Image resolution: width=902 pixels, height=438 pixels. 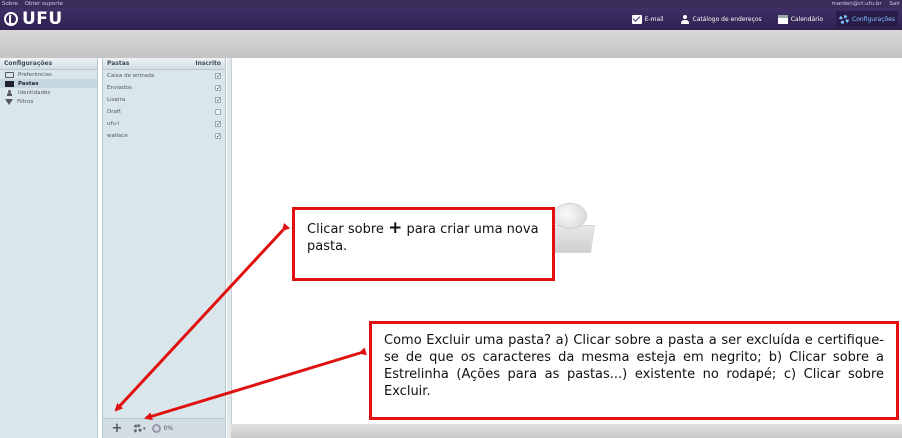 What do you see at coordinates (25, 101) in the screenshot?
I see `settings-item-label: Filtros` at bounding box center [25, 101].